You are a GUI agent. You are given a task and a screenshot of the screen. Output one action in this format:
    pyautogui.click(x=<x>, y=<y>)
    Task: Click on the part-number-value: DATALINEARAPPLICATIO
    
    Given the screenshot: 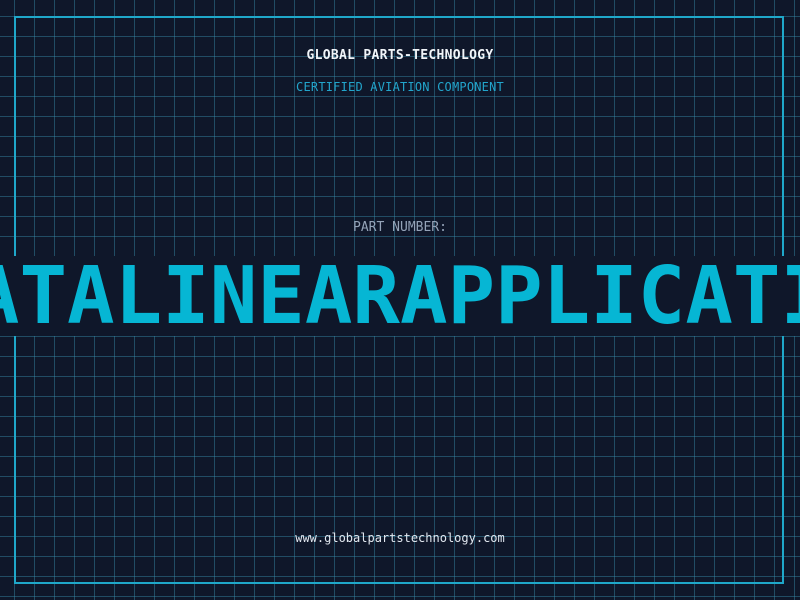 What is the action you would take?
    pyautogui.click(x=400, y=296)
    